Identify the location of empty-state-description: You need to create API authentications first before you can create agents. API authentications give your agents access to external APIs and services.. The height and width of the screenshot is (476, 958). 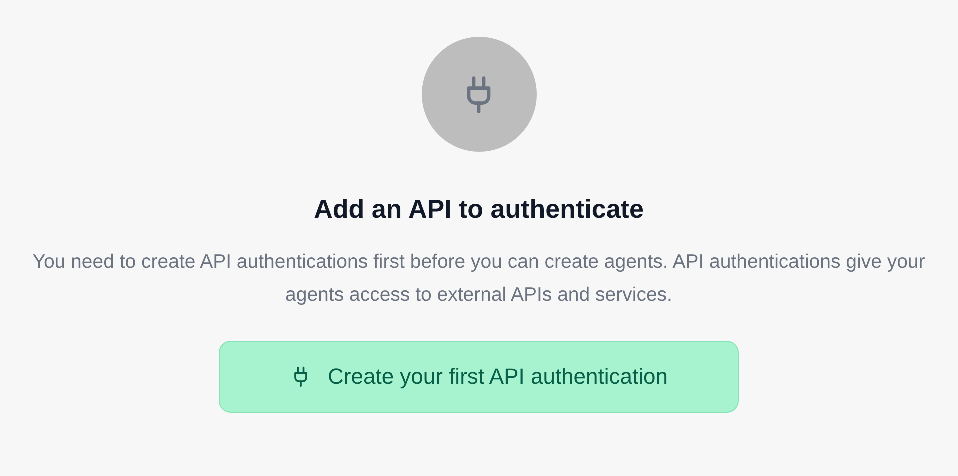
(479, 279).